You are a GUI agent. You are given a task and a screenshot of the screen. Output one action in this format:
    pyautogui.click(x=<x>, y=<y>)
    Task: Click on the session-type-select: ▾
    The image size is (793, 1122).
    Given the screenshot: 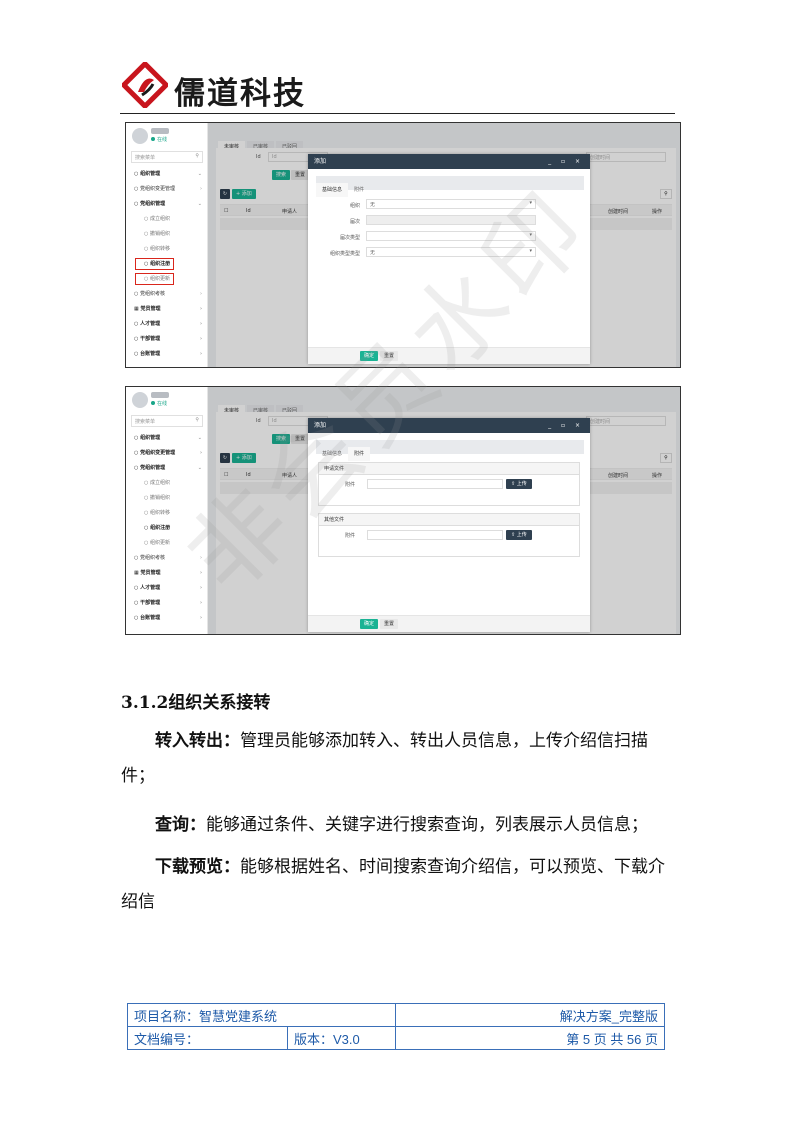 What is the action you would take?
    pyautogui.click(x=451, y=236)
    